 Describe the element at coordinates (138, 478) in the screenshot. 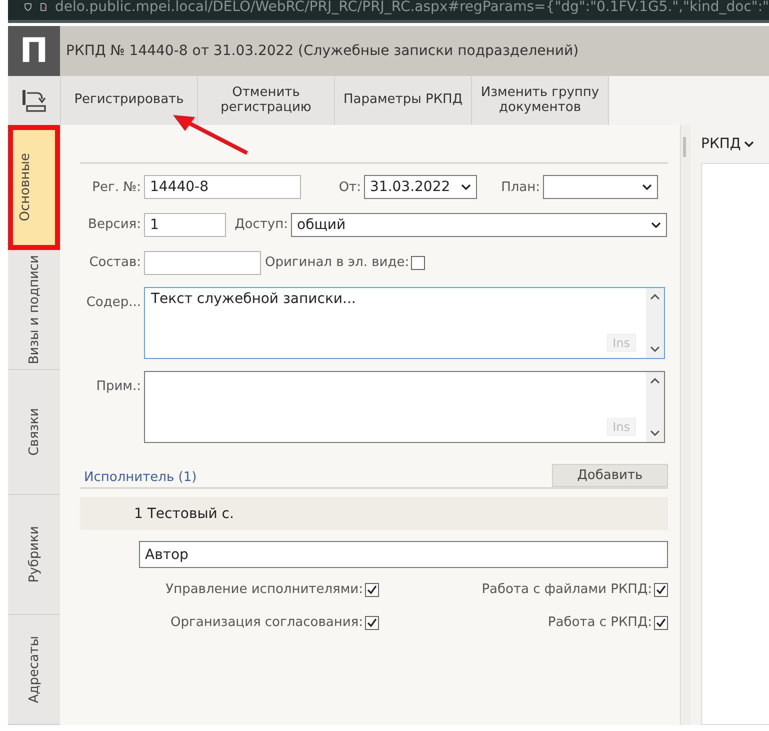

I see `executors-link: Исполнитель (1)` at that location.